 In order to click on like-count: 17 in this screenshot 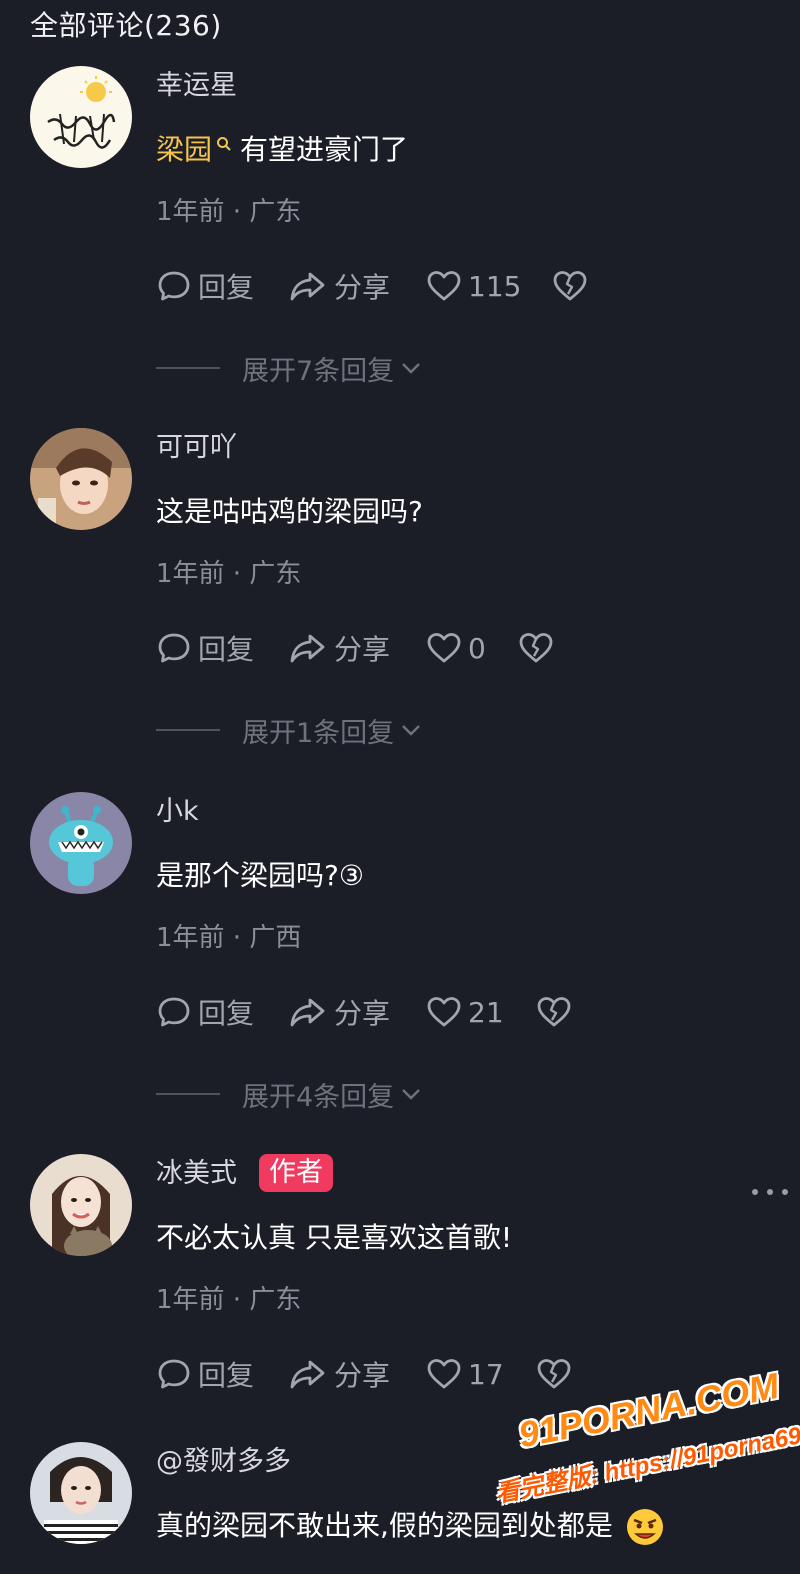, I will do `click(486, 1374)`.